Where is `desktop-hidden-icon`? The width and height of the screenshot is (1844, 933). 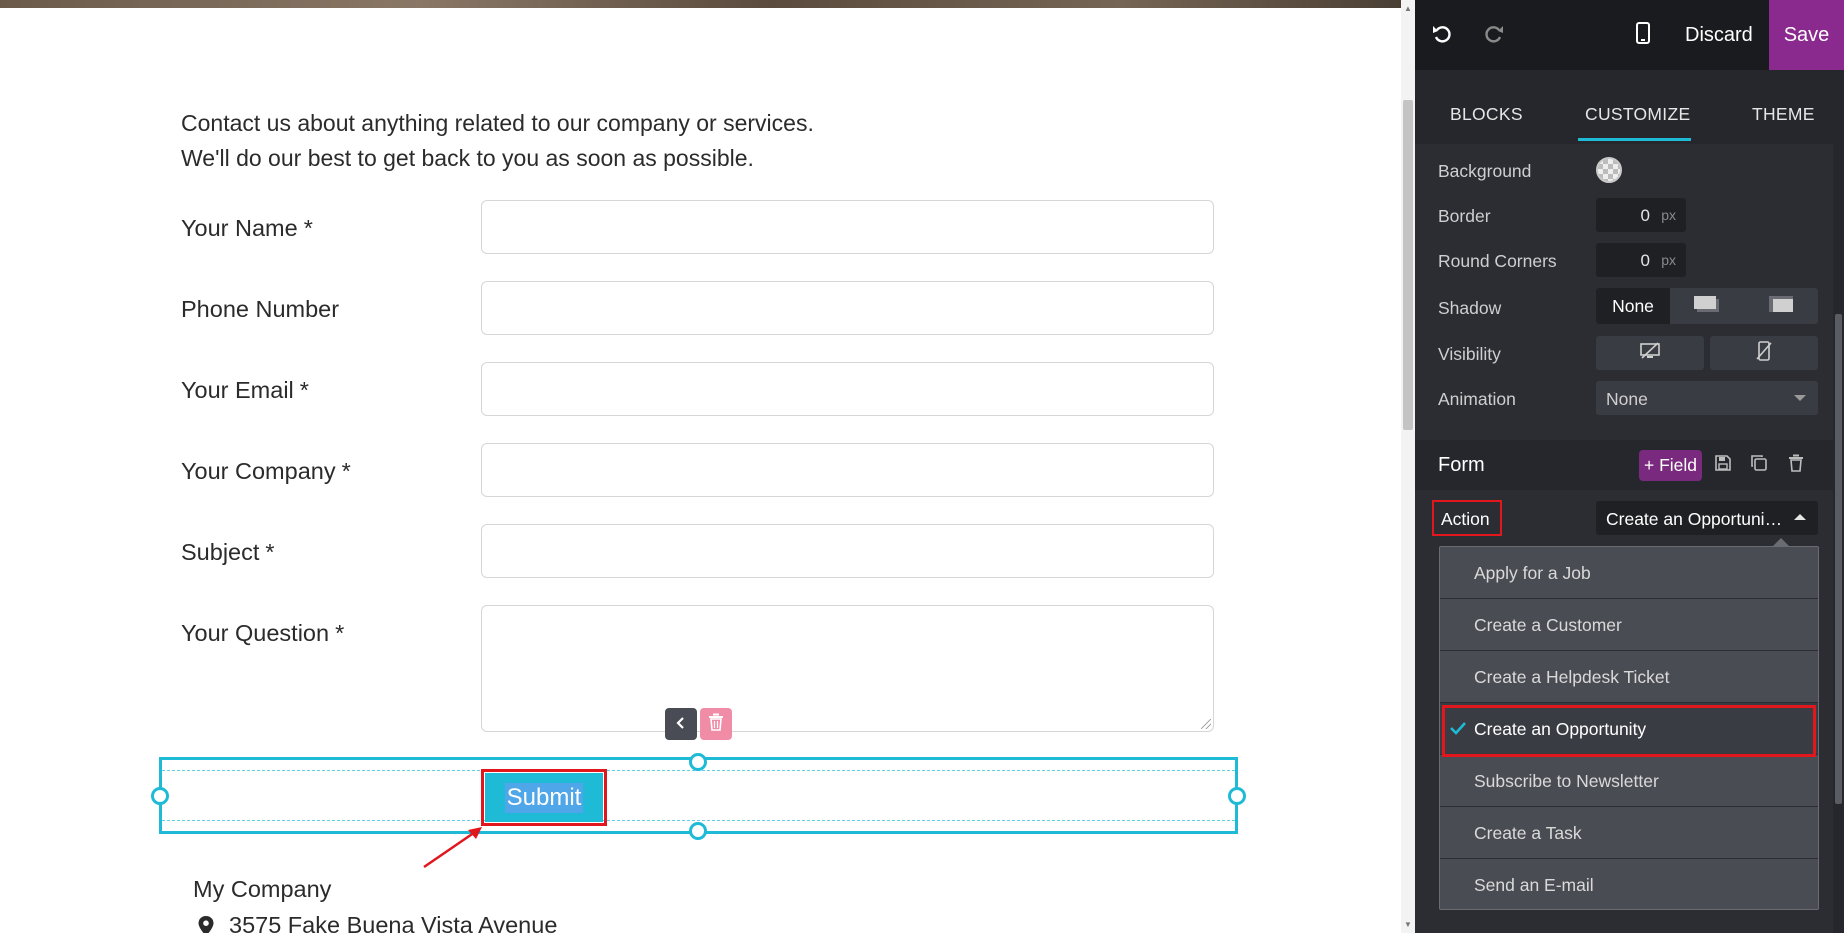
desktop-hidden-icon is located at coordinates (1650, 353).